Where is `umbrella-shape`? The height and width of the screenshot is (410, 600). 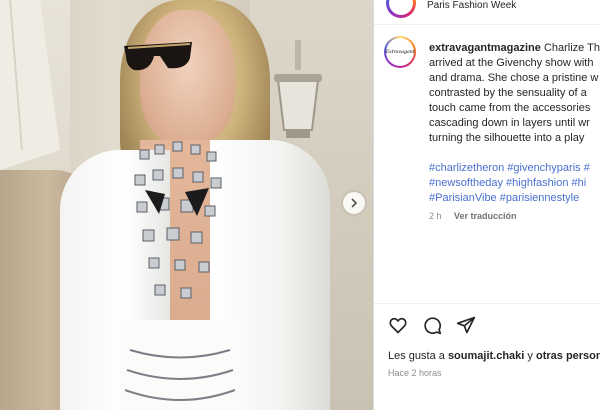
umbrella-shape is located at coordinates (30, 85).